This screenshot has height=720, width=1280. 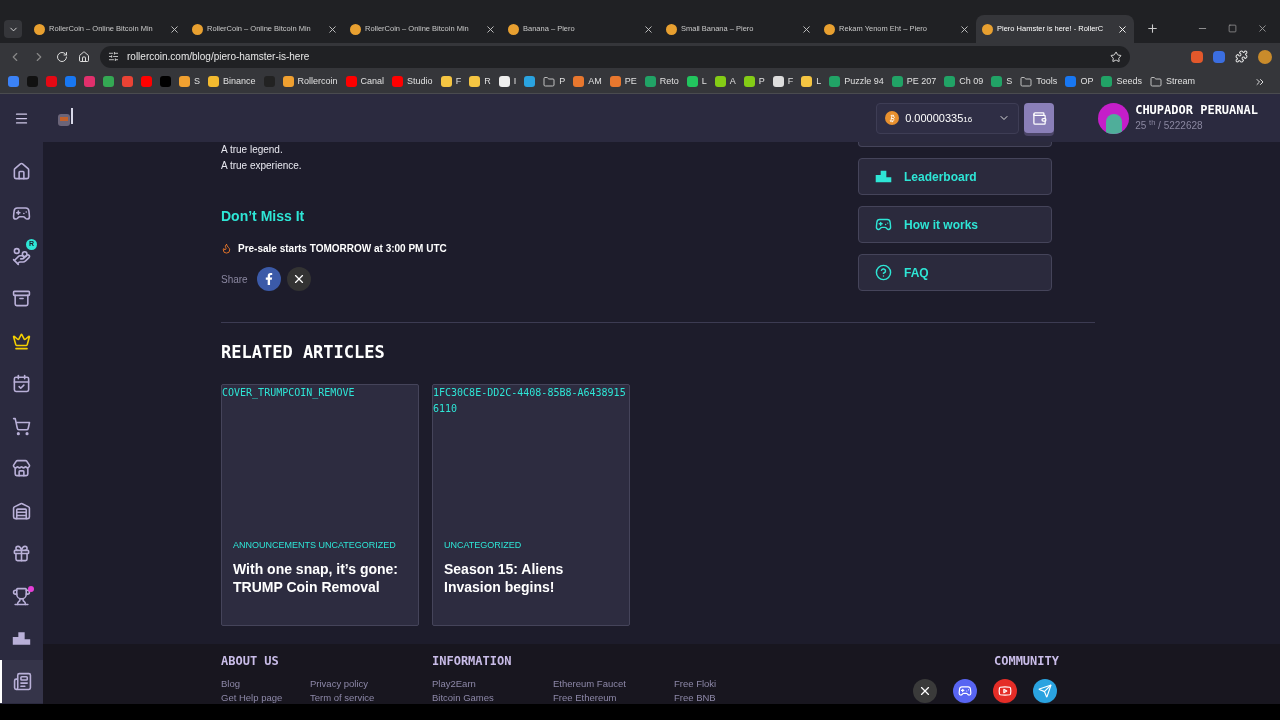 I want to click on image-alt-text: 1FC30C8E-DD2C-4408-85B8-A64389156110, so click(x=530, y=400).